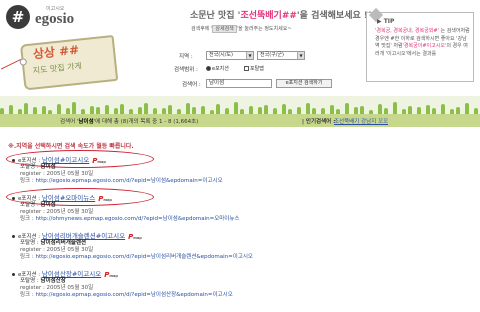 The height and width of the screenshot is (312, 480). I want to click on region-select-province: 전국(시/도) ▼, so click(230, 55).